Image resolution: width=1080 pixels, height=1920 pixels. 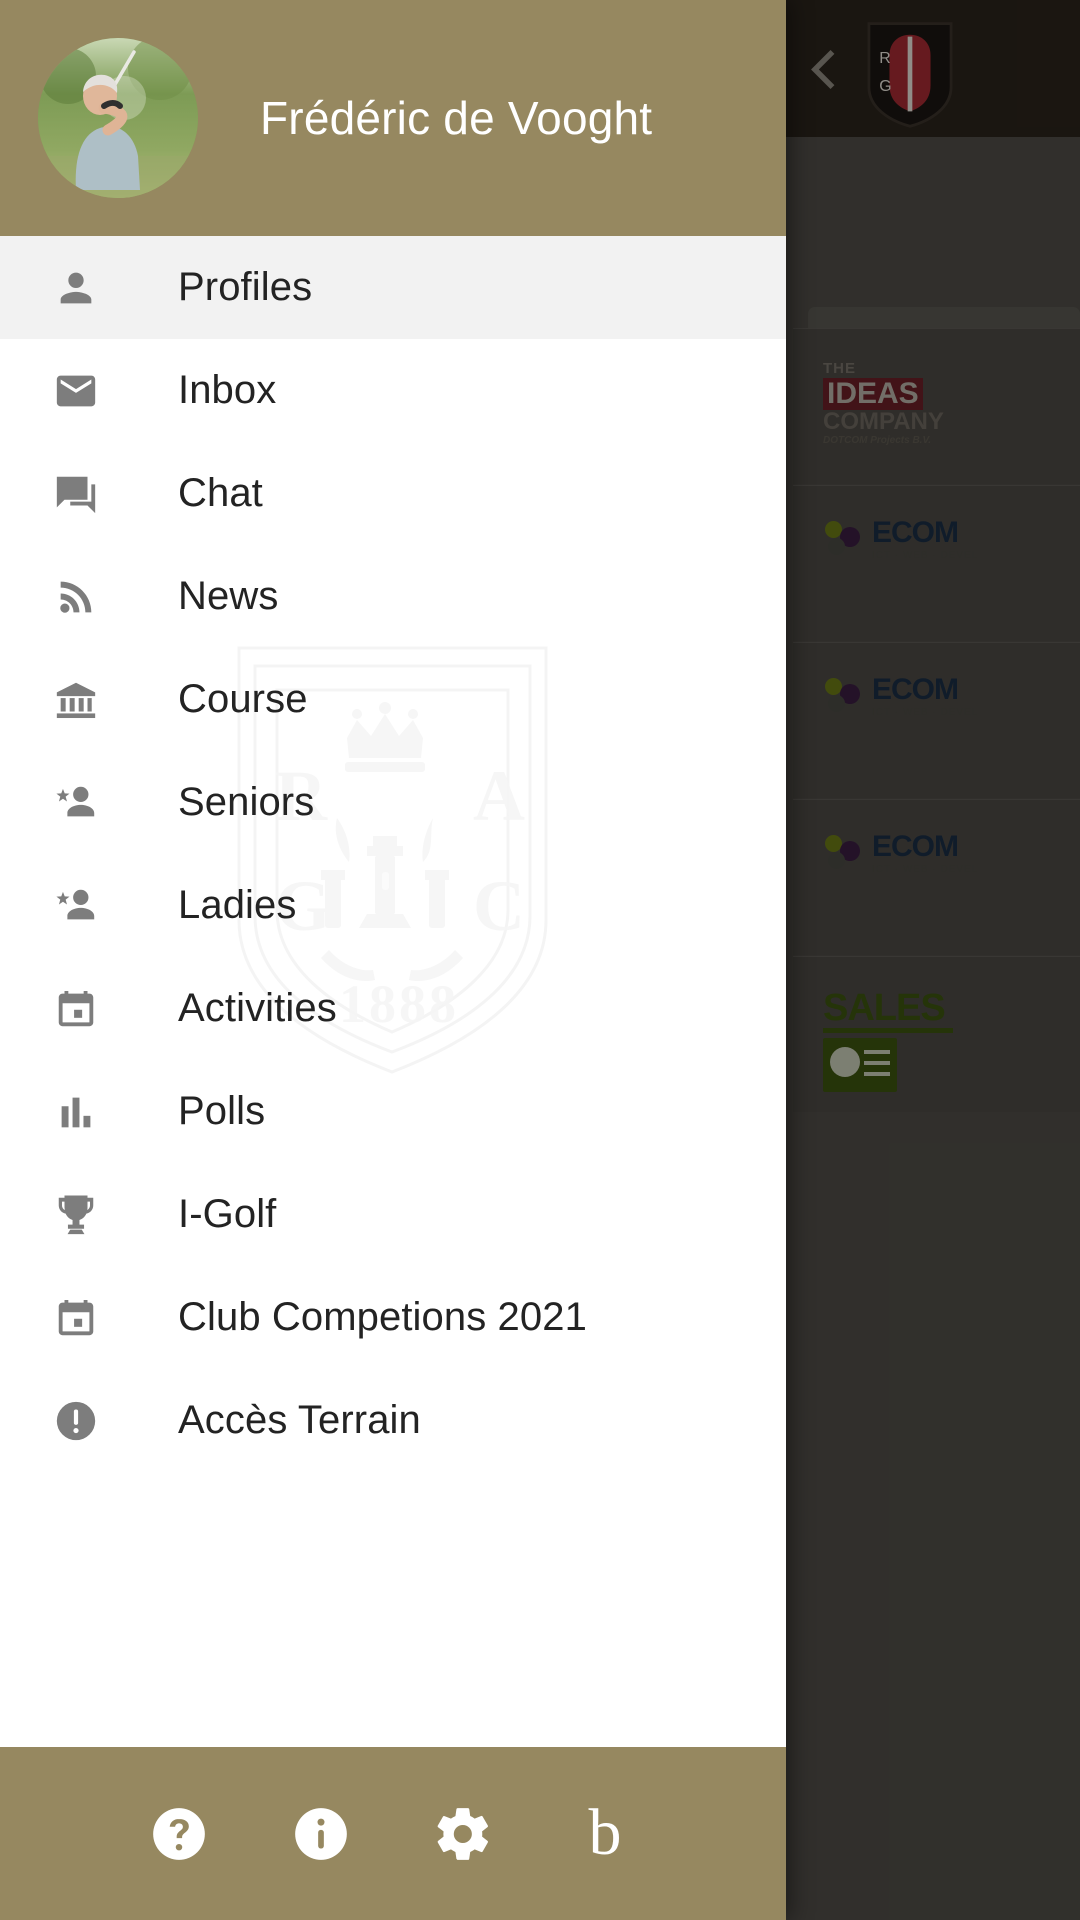 I want to click on menu-item-label: News, so click(x=228, y=596).